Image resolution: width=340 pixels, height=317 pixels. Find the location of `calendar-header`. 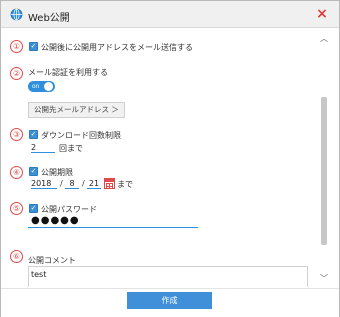

calendar-header is located at coordinates (109, 180).